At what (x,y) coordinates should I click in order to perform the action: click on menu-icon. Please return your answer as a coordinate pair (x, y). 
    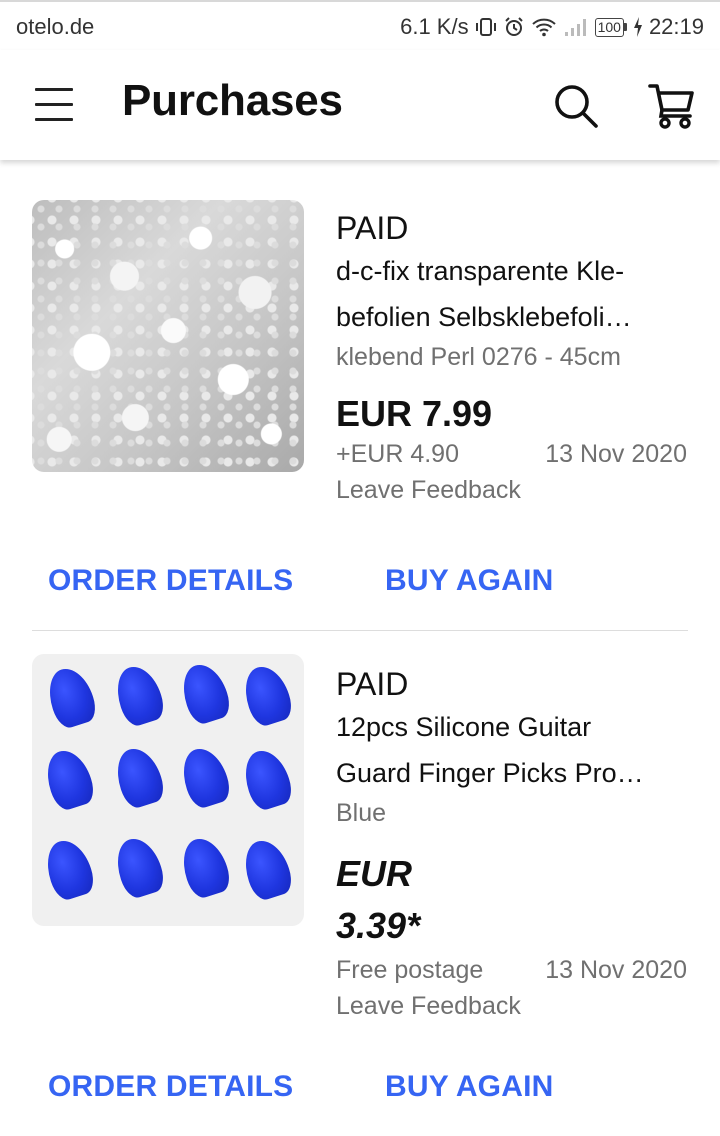
    Looking at the image, I should click on (55, 105).